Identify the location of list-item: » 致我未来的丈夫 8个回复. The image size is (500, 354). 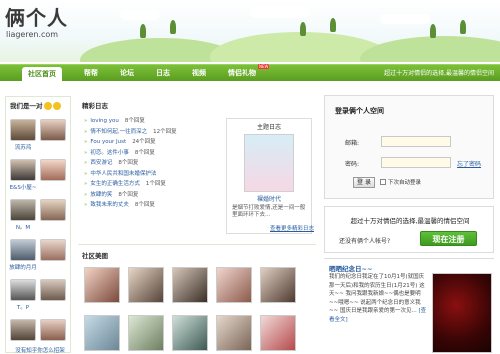
(154, 205).